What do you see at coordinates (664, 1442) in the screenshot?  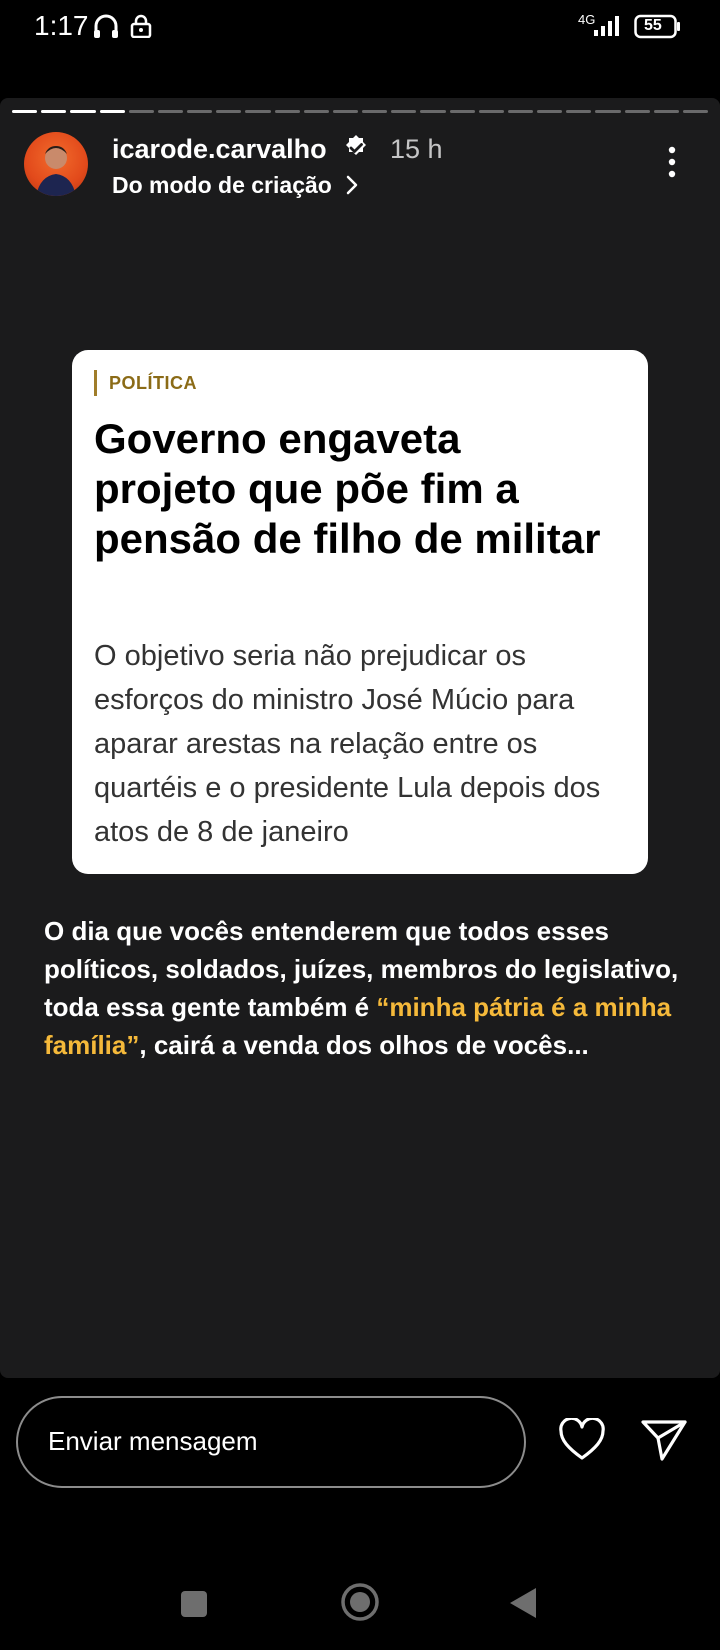 I see `send-icon` at bounding box center [664, 1442].